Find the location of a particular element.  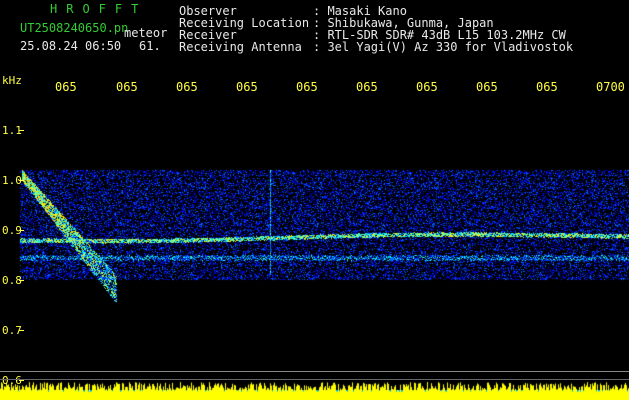

noise-separator-line is located at coordinates (314, 371).